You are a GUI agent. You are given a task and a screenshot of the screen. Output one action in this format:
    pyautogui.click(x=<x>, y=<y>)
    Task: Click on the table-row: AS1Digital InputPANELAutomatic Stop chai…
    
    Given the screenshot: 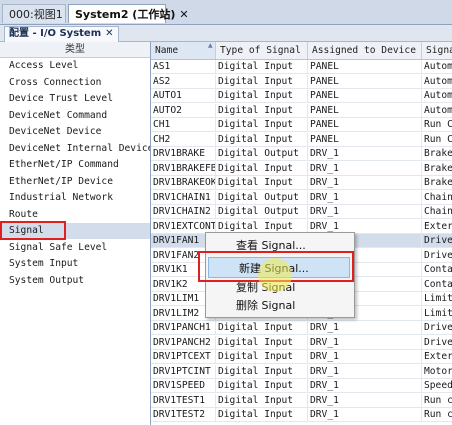 What is the action you would take?
    pyautogui.click(x=301, y=67)
    